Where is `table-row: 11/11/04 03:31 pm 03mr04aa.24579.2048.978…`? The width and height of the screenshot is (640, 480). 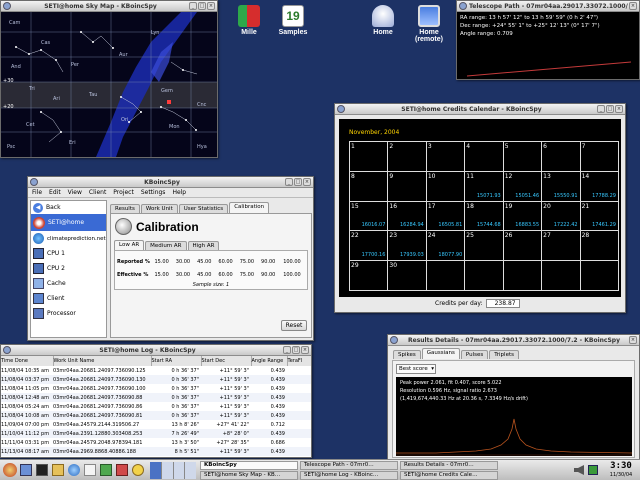 table-row: 11/11/04 03:31 pm 03mr04aa.24579.2048.978… is located at coordinates (156, 442).